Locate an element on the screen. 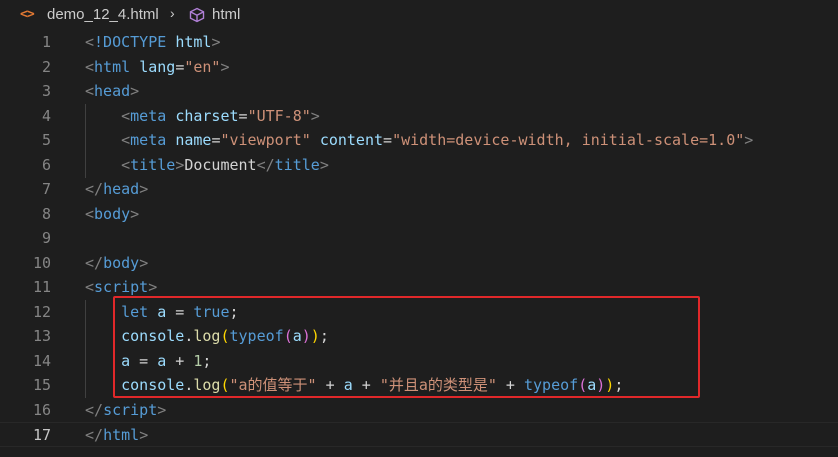  code-text: <html lang="en"> is located at coordinates (157, 67).